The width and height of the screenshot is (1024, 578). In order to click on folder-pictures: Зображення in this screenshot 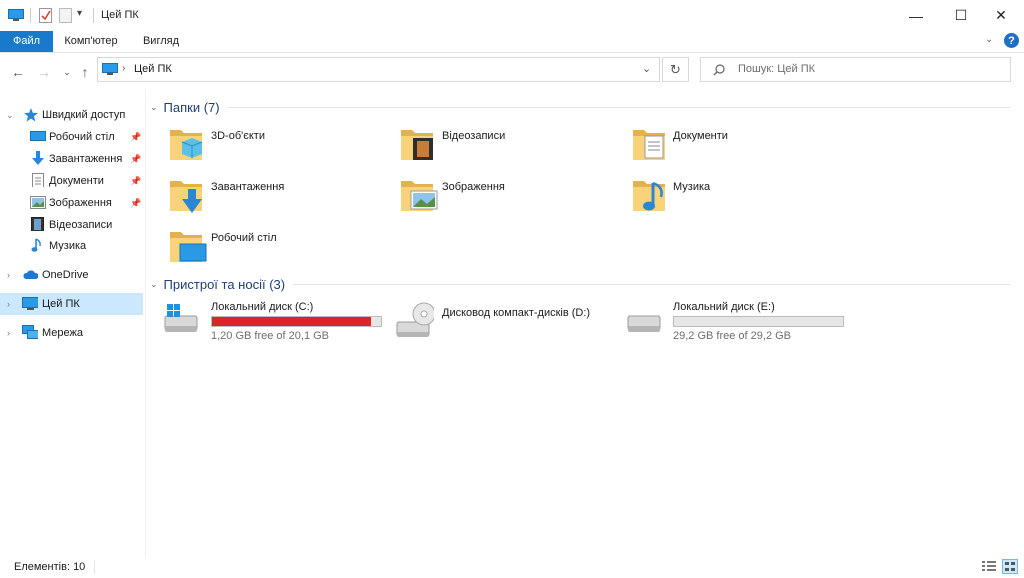, I will do `click(509, 197)`.